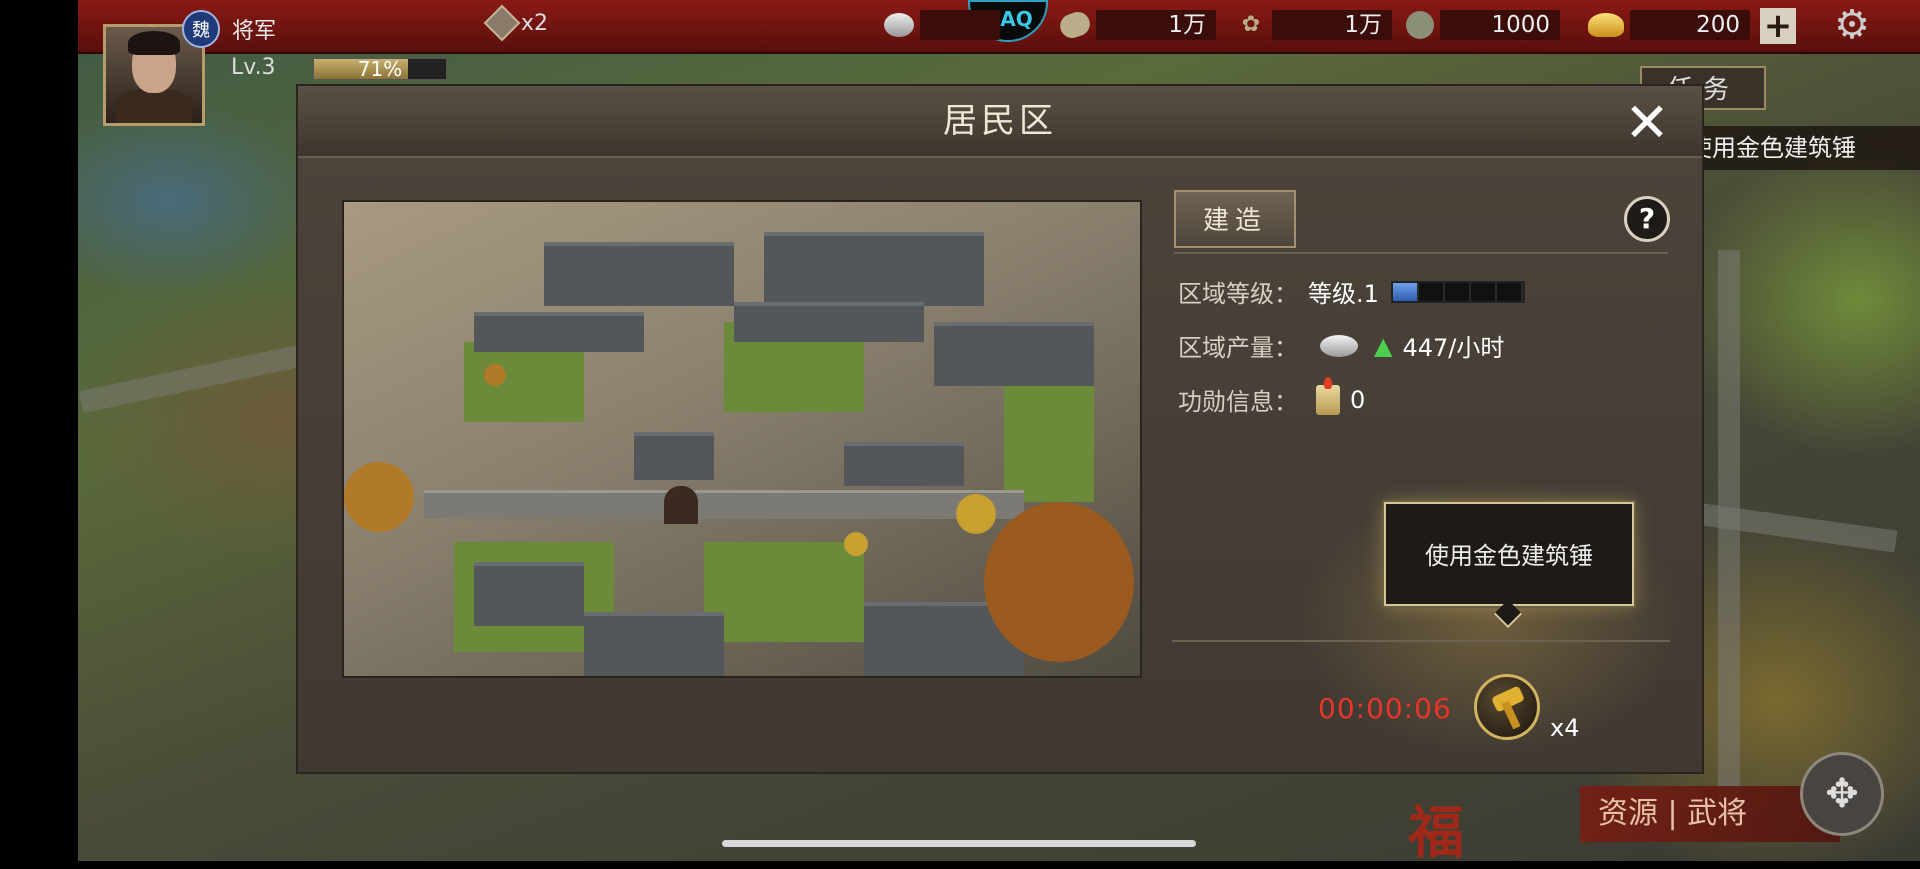 This screenshot has width=1920, height=869. Describe the element at coordinates (1238, 402) in the screenshot. I see `merit-label: 功勋信息：` at that location.